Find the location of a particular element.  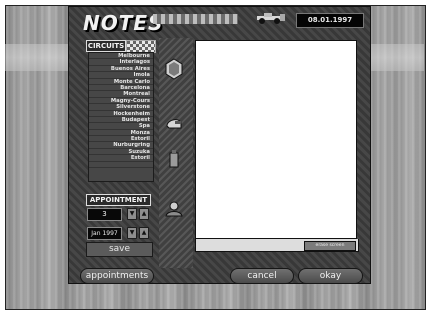

appointment-header: APPOINTMENT is located at coordinates (118, 200).